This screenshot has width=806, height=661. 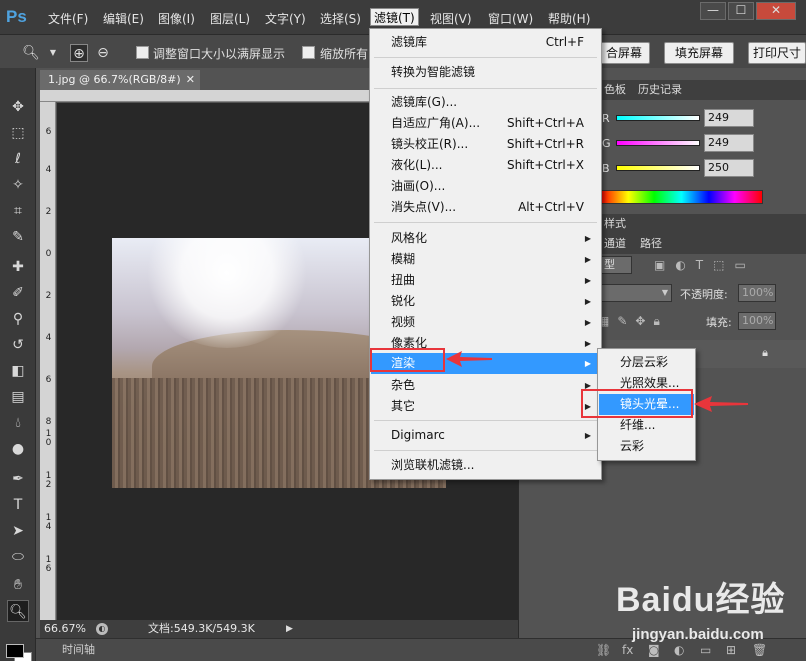 What do you see at coordinates (18, 267) in the screenshot?
I see `healing-brush-tool-icon: ✚` at bounding box center [18, 267].